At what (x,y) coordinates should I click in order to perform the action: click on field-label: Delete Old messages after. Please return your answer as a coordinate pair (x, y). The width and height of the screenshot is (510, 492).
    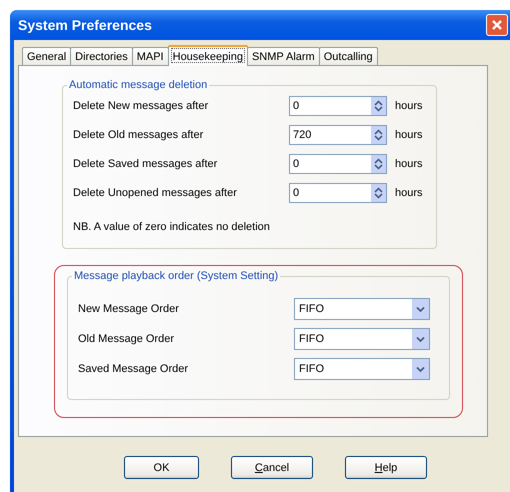
    Looking at the image, I should click on (138, 134).